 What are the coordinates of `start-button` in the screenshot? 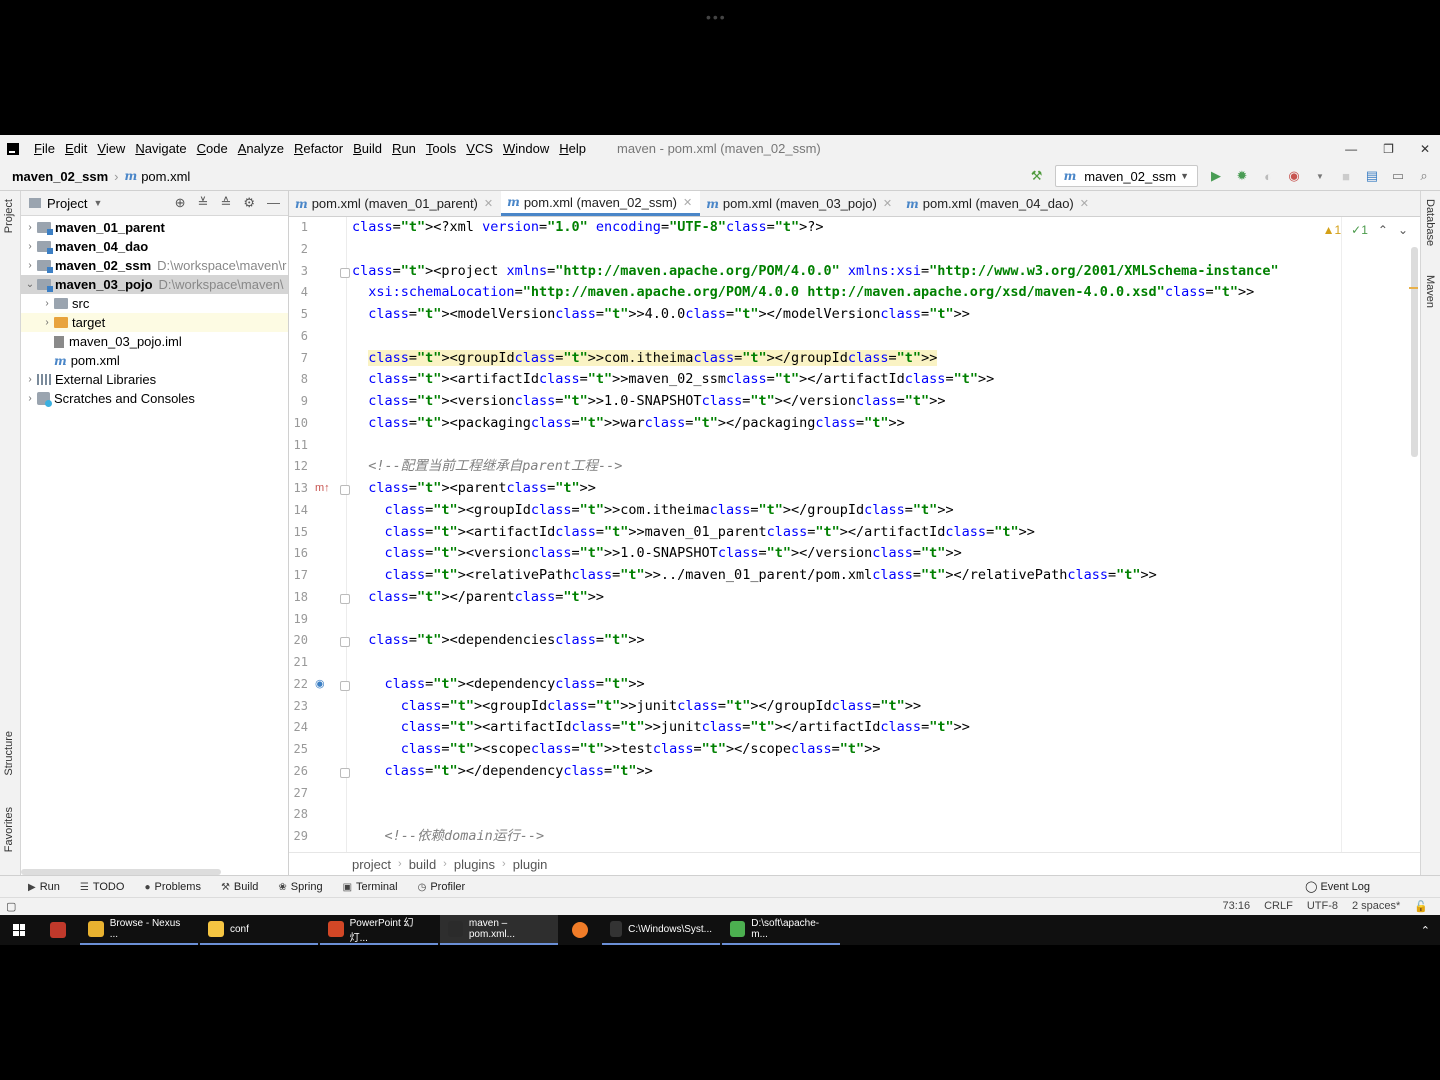 It's located at (19, 930).